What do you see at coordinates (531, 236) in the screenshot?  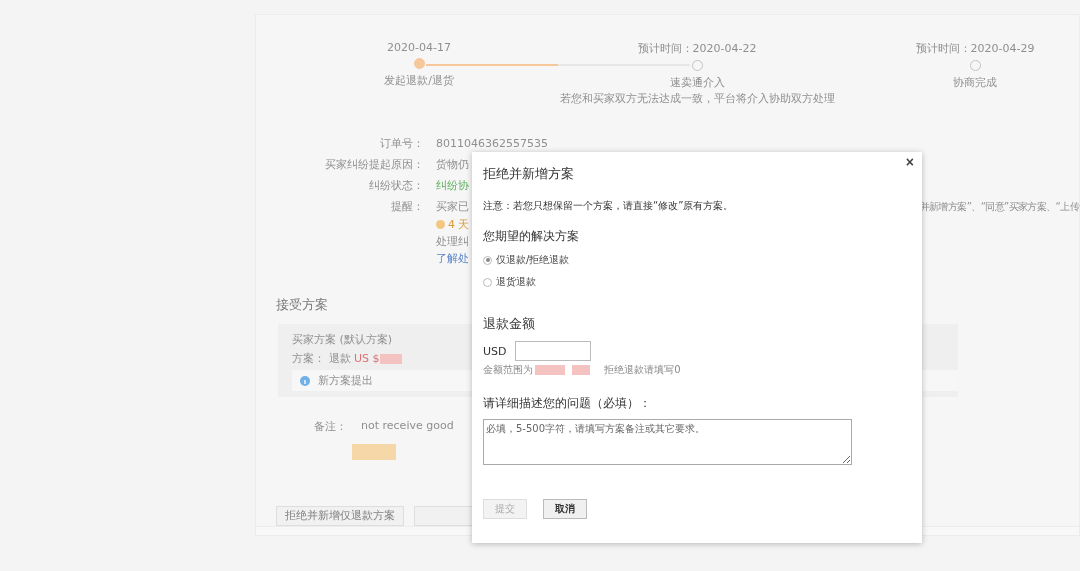 I see `field-heading: 您期望的解决方案` at bounding box center [531, 236].